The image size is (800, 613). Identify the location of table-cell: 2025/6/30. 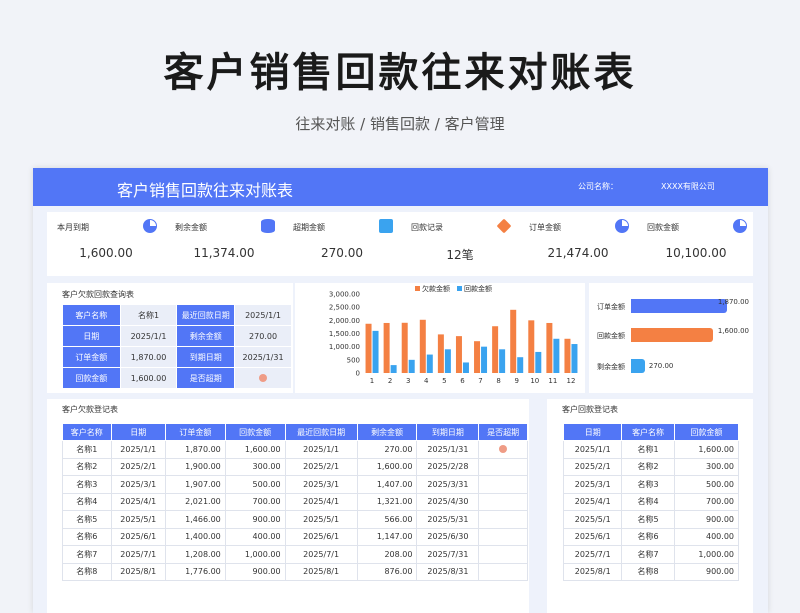
(448, 536).